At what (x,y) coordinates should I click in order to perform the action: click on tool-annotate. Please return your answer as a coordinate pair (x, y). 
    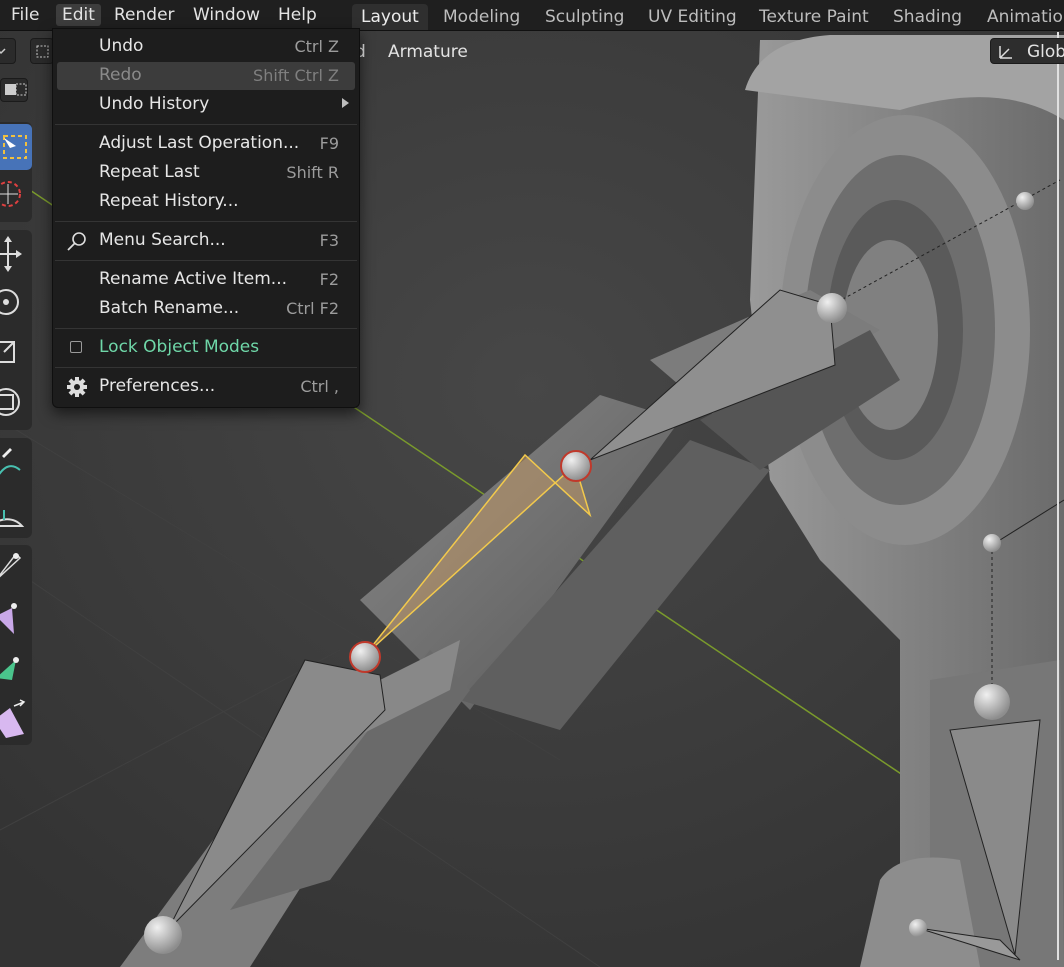
    Looking at the image, I should click on (16, 463).